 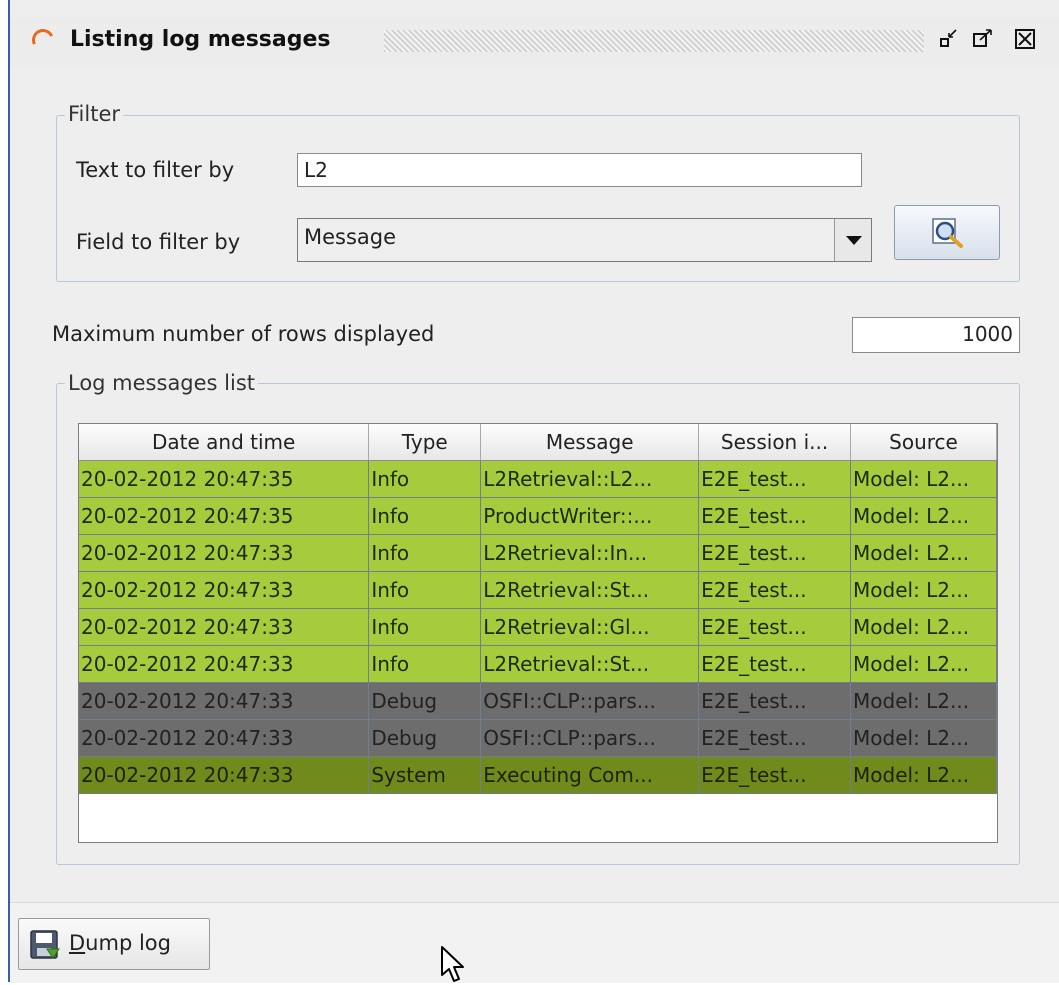 What do you see at coordinates (350, 237) in the screenshot?
I see `field-filter-value: Message` at bounding box center [350, 237].